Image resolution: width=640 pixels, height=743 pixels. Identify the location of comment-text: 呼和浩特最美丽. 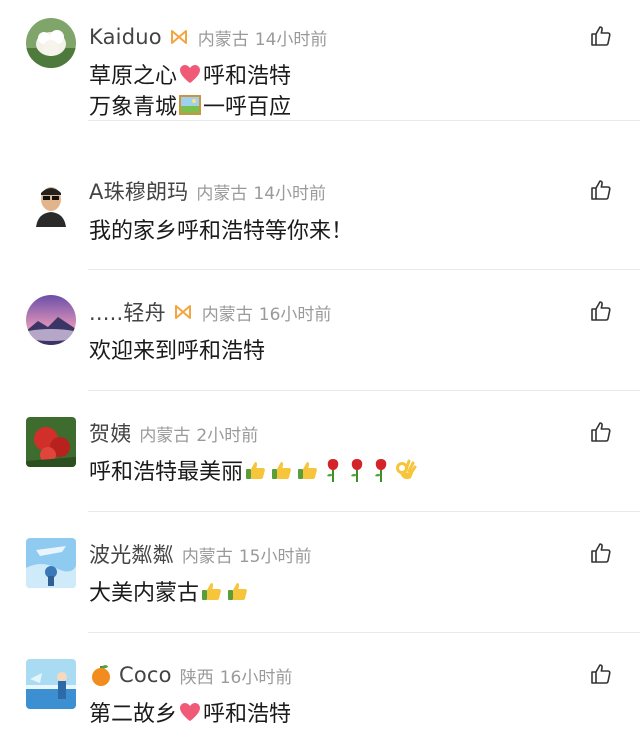
(254, 470).